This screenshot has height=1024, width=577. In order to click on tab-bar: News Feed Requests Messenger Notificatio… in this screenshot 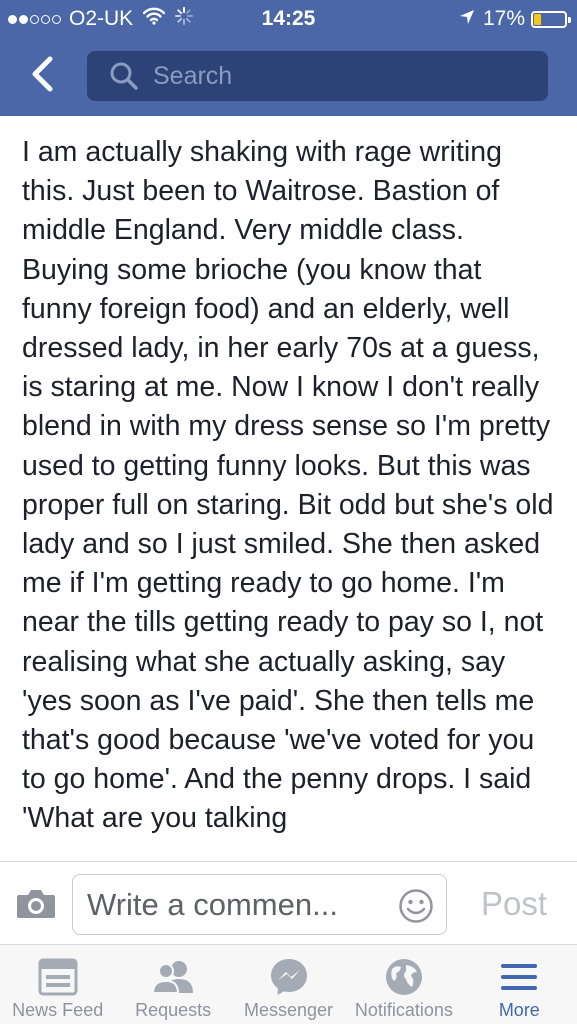, I will do `click(288, 984)`.